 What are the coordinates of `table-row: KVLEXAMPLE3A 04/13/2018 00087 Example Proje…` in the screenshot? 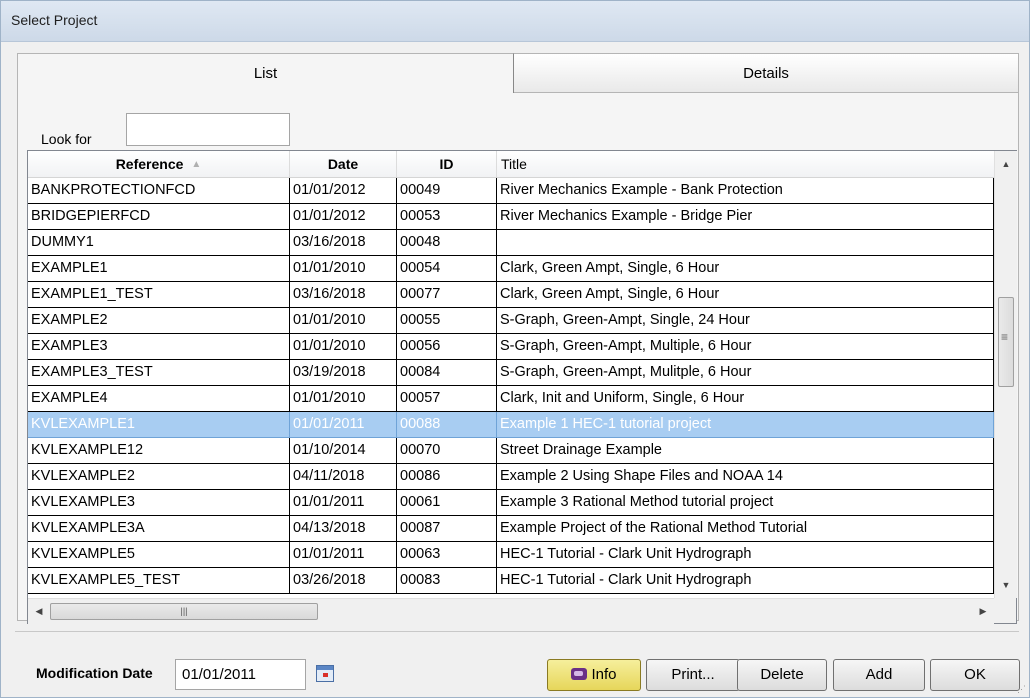 It's located at (511, 529).